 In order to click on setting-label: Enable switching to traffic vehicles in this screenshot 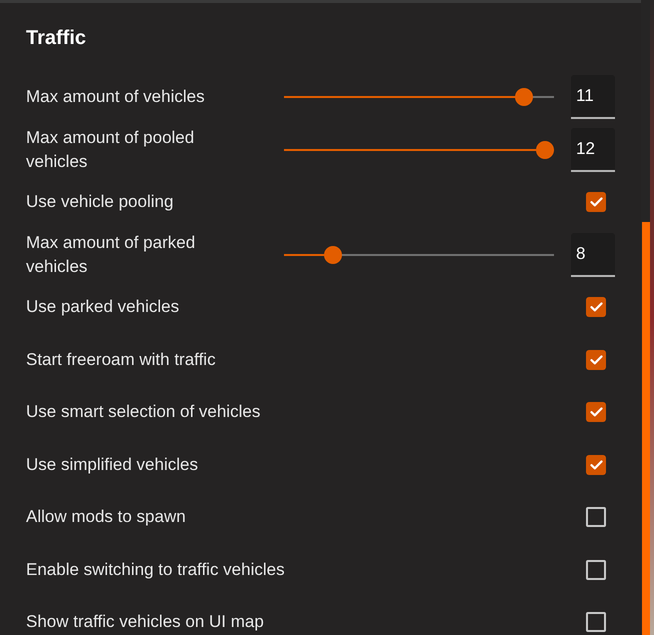, I will do `click(155, 569)`.